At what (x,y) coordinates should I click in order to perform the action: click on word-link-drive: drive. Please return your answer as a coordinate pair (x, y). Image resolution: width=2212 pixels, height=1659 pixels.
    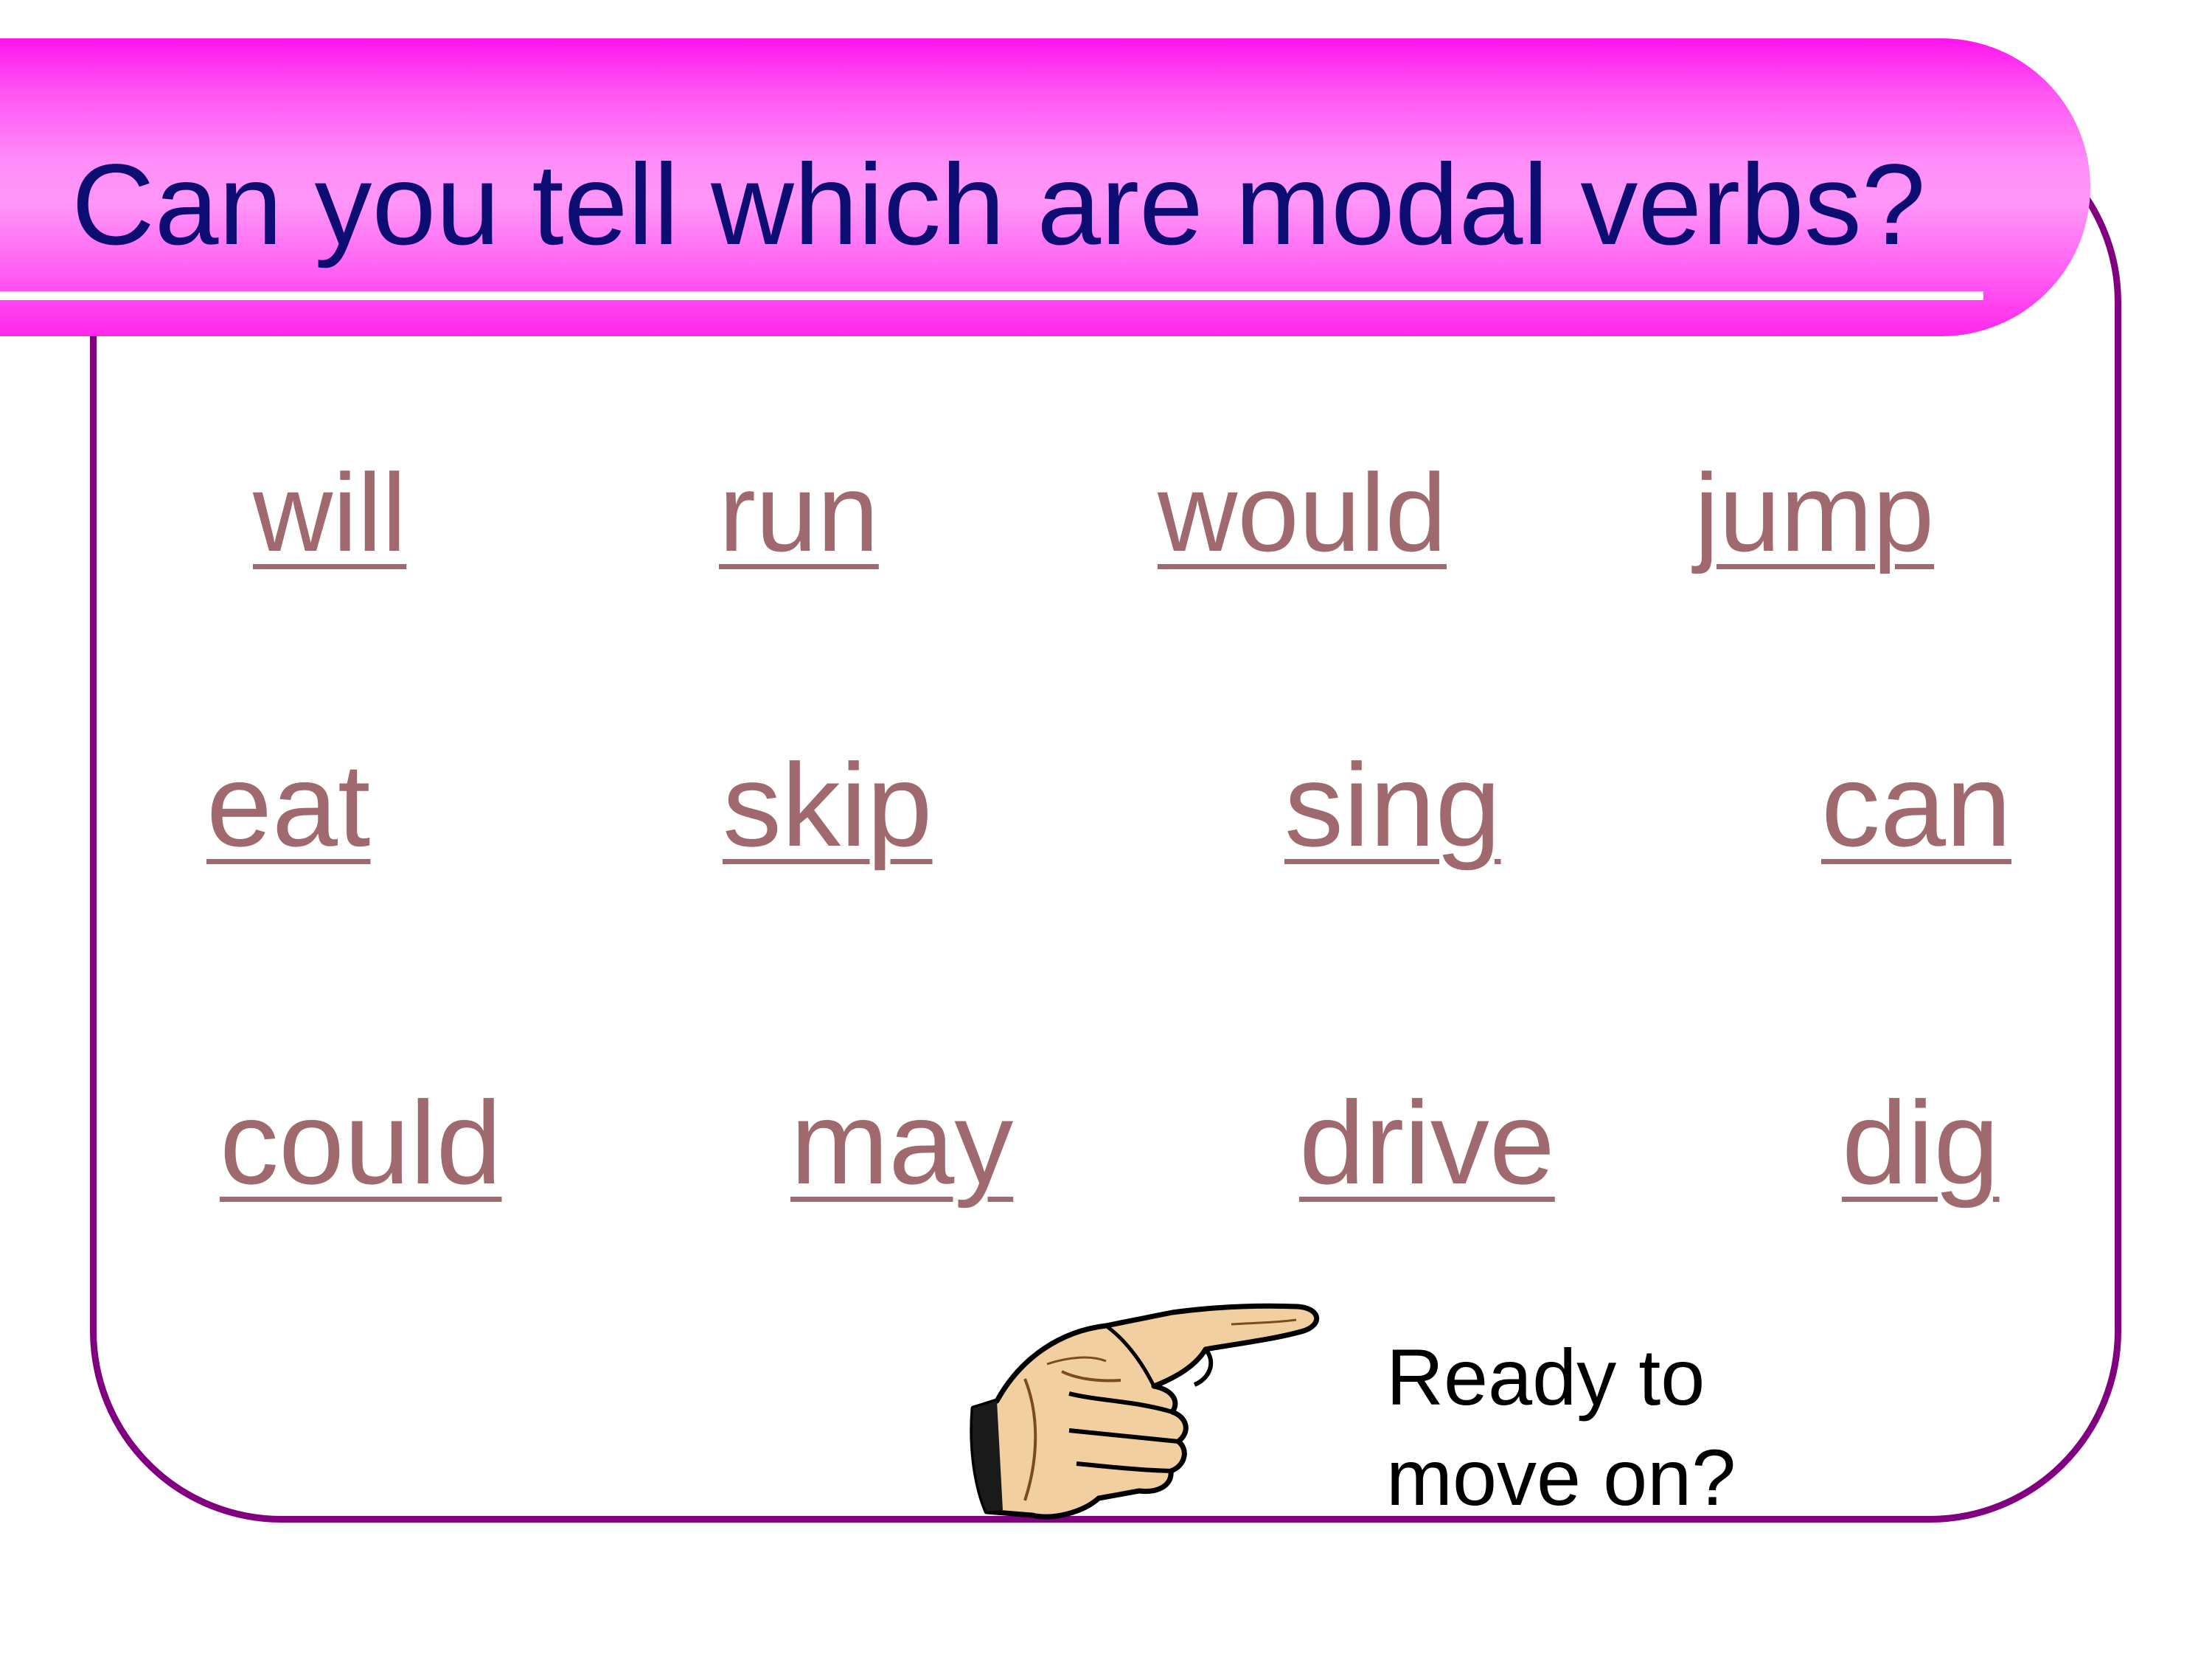
    Looking at the image, I should click on (1427, 1143).